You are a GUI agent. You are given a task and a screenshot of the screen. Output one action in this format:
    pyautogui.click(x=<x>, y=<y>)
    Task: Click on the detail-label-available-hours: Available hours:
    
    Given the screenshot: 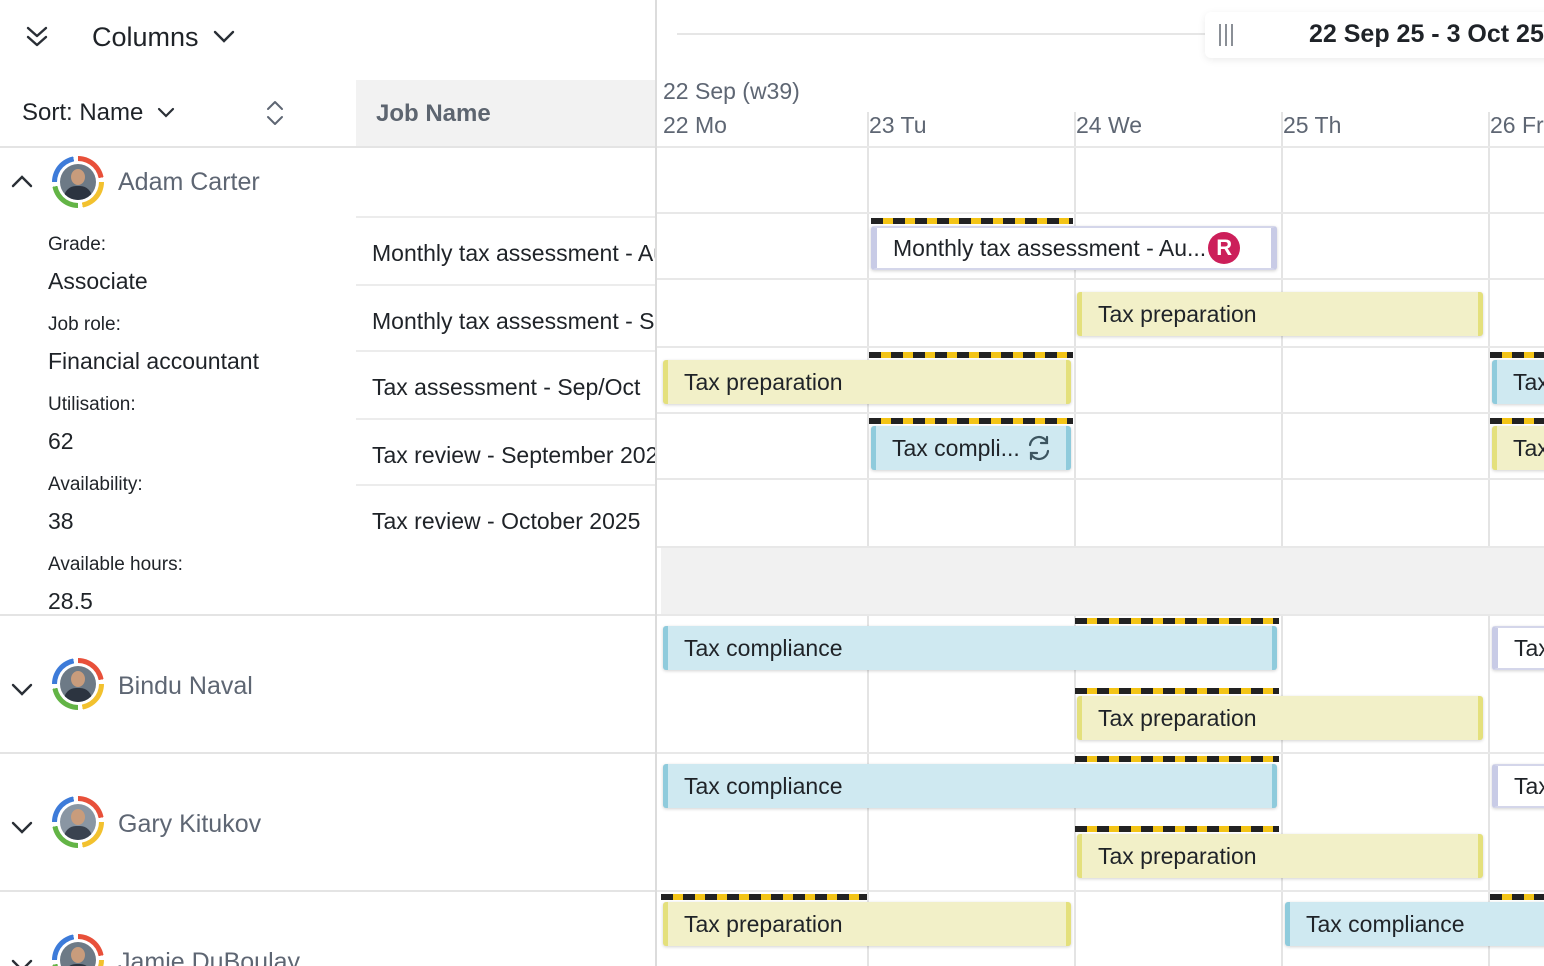 What is the action you would take?
    pyautogui.click(x=115, y=564)
    